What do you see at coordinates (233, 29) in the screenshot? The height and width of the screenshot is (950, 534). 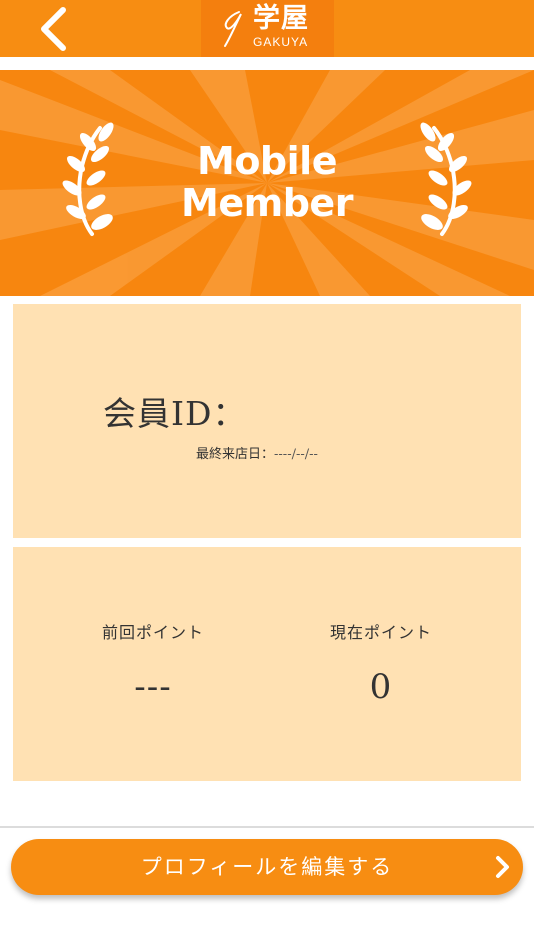 I see `logo-mark-icon` at bounding box center [233, 29].